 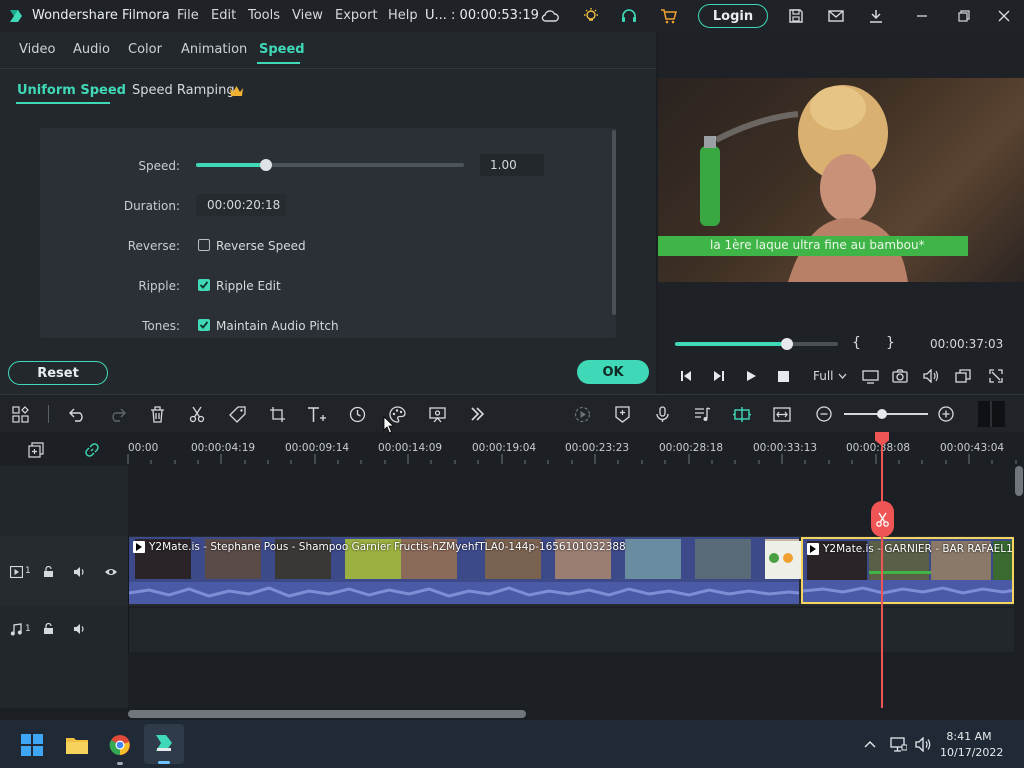 I want to click on app-title: Wondershare Filmora, so click(x=101, y=15).